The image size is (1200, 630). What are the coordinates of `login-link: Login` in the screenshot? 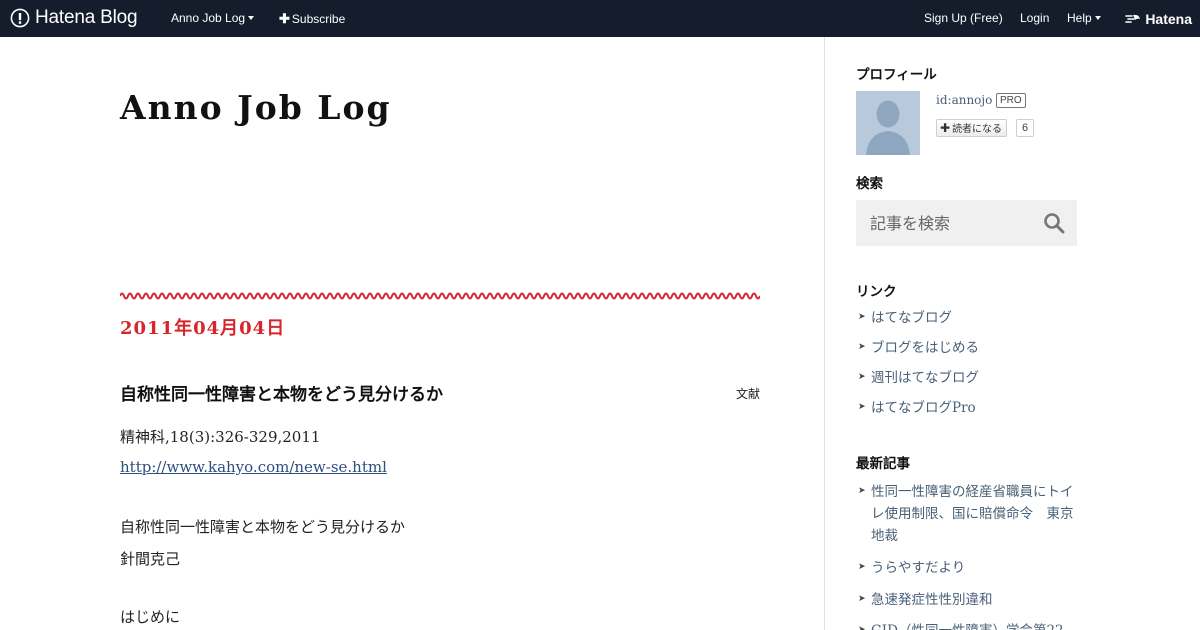 It's located at (1034, 18).